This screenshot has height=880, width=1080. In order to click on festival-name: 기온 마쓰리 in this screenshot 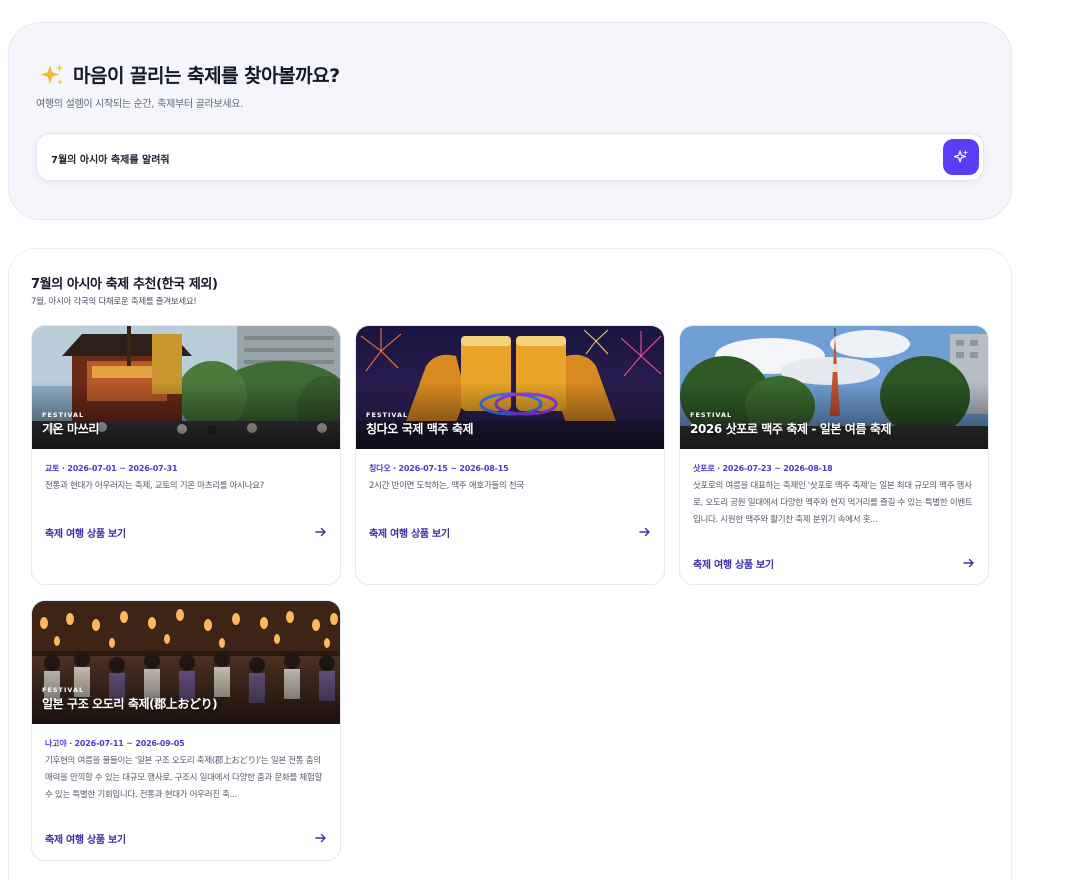, I will do `click(70, 429)`.